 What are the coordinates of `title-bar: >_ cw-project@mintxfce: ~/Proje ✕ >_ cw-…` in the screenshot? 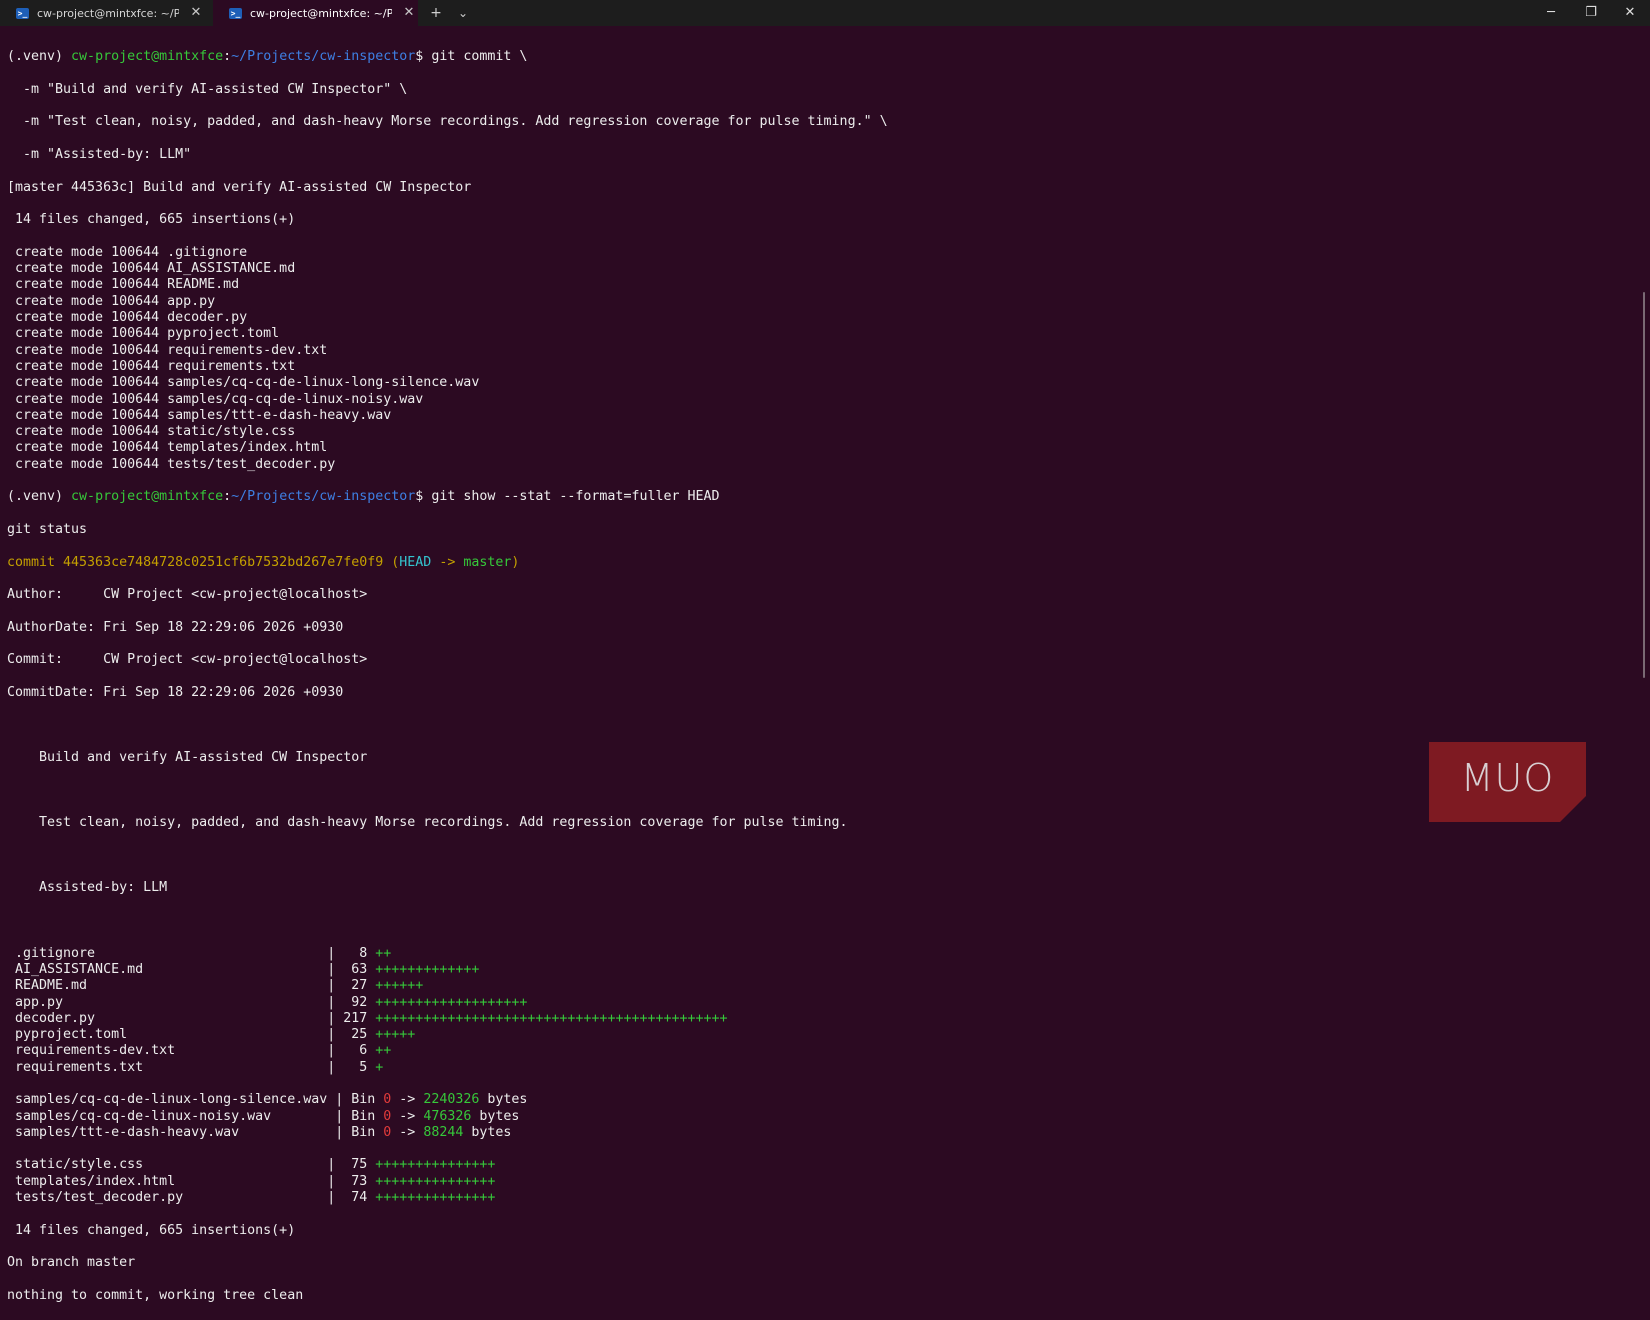 It's located at (825, 13).